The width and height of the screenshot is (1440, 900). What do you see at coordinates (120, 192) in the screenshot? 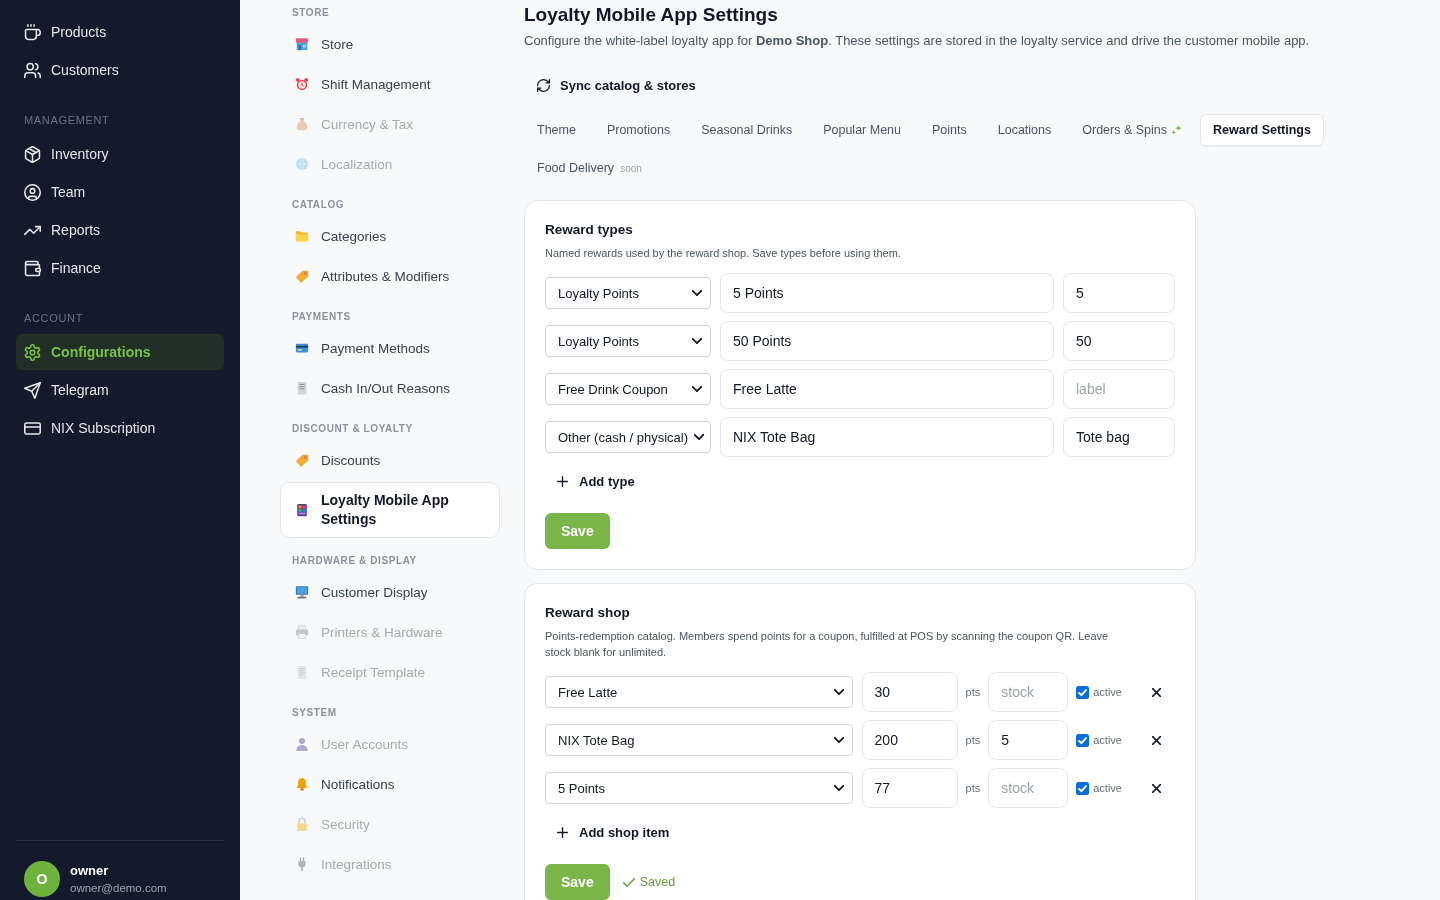
I see `sidebar-item: Team` at bounding box center [120, 192].